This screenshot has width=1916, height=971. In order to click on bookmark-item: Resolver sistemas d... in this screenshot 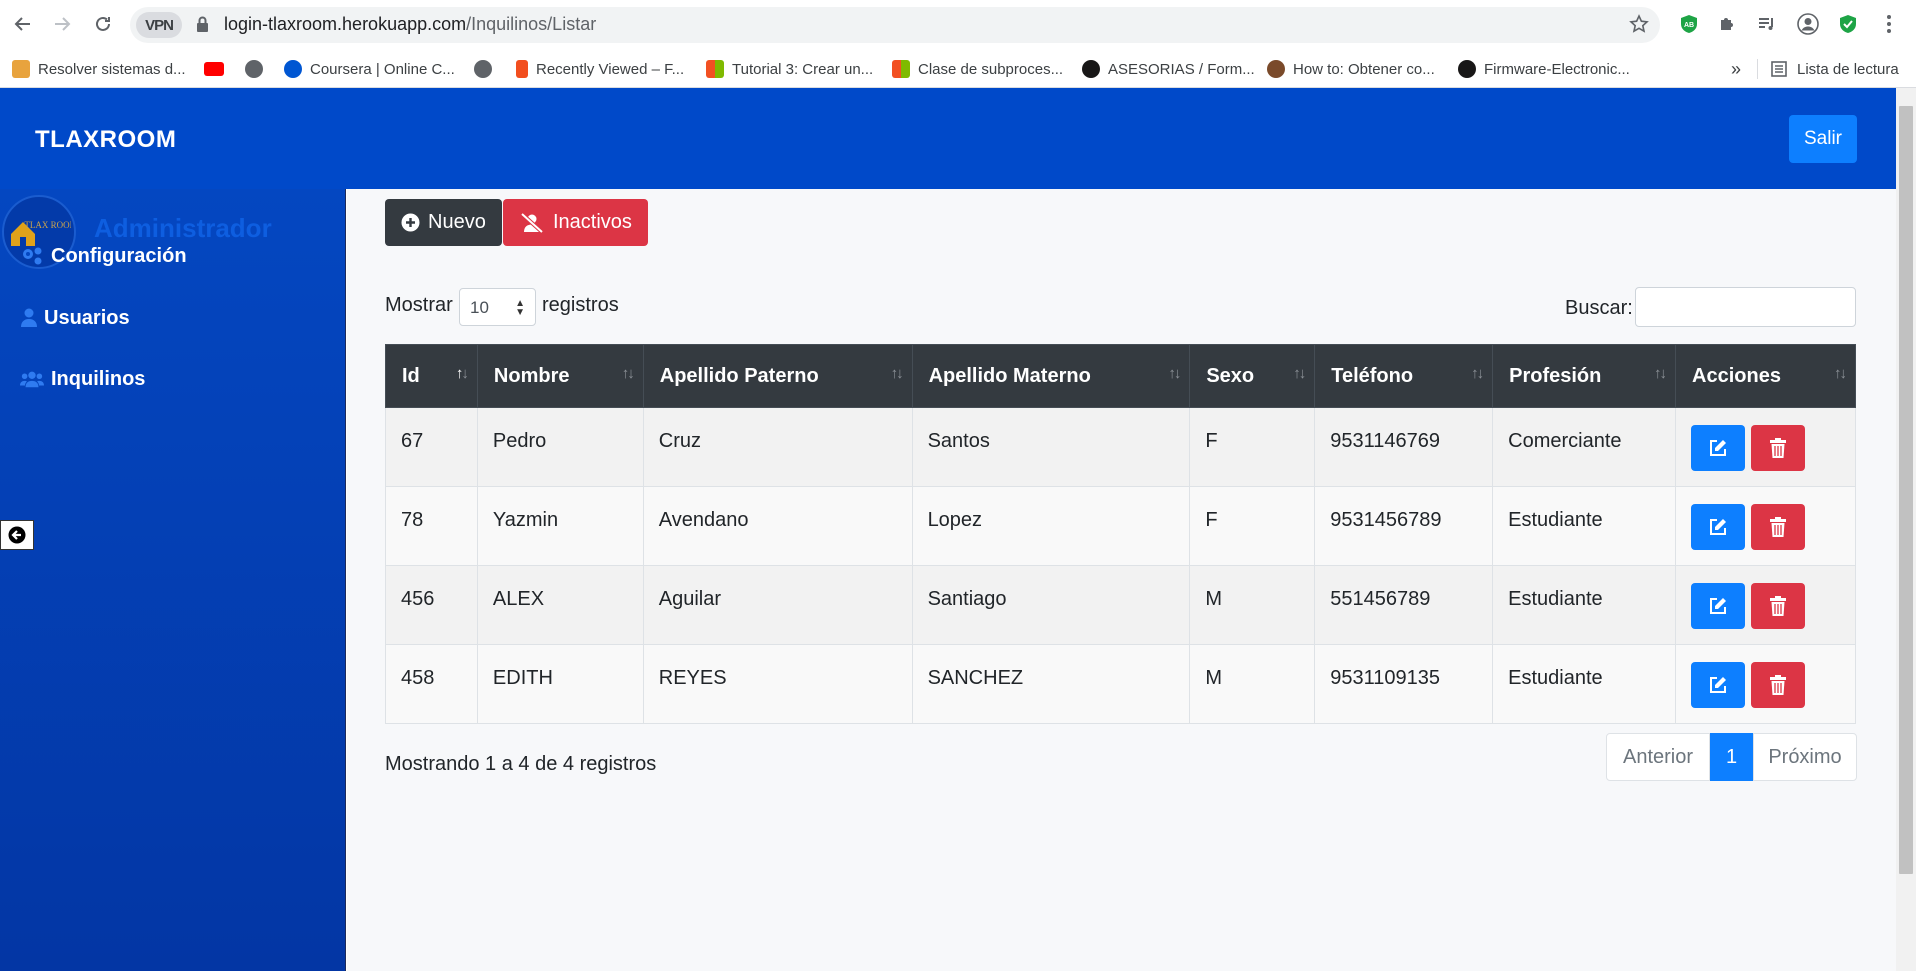, I will do `click(99, 69)`.